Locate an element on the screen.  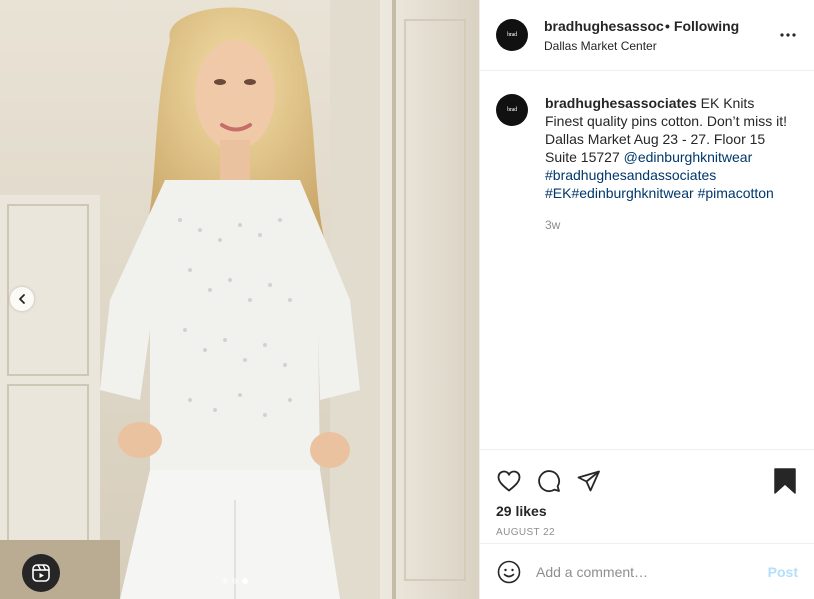
chevron-left-icon is located at coordinates (22, 299).